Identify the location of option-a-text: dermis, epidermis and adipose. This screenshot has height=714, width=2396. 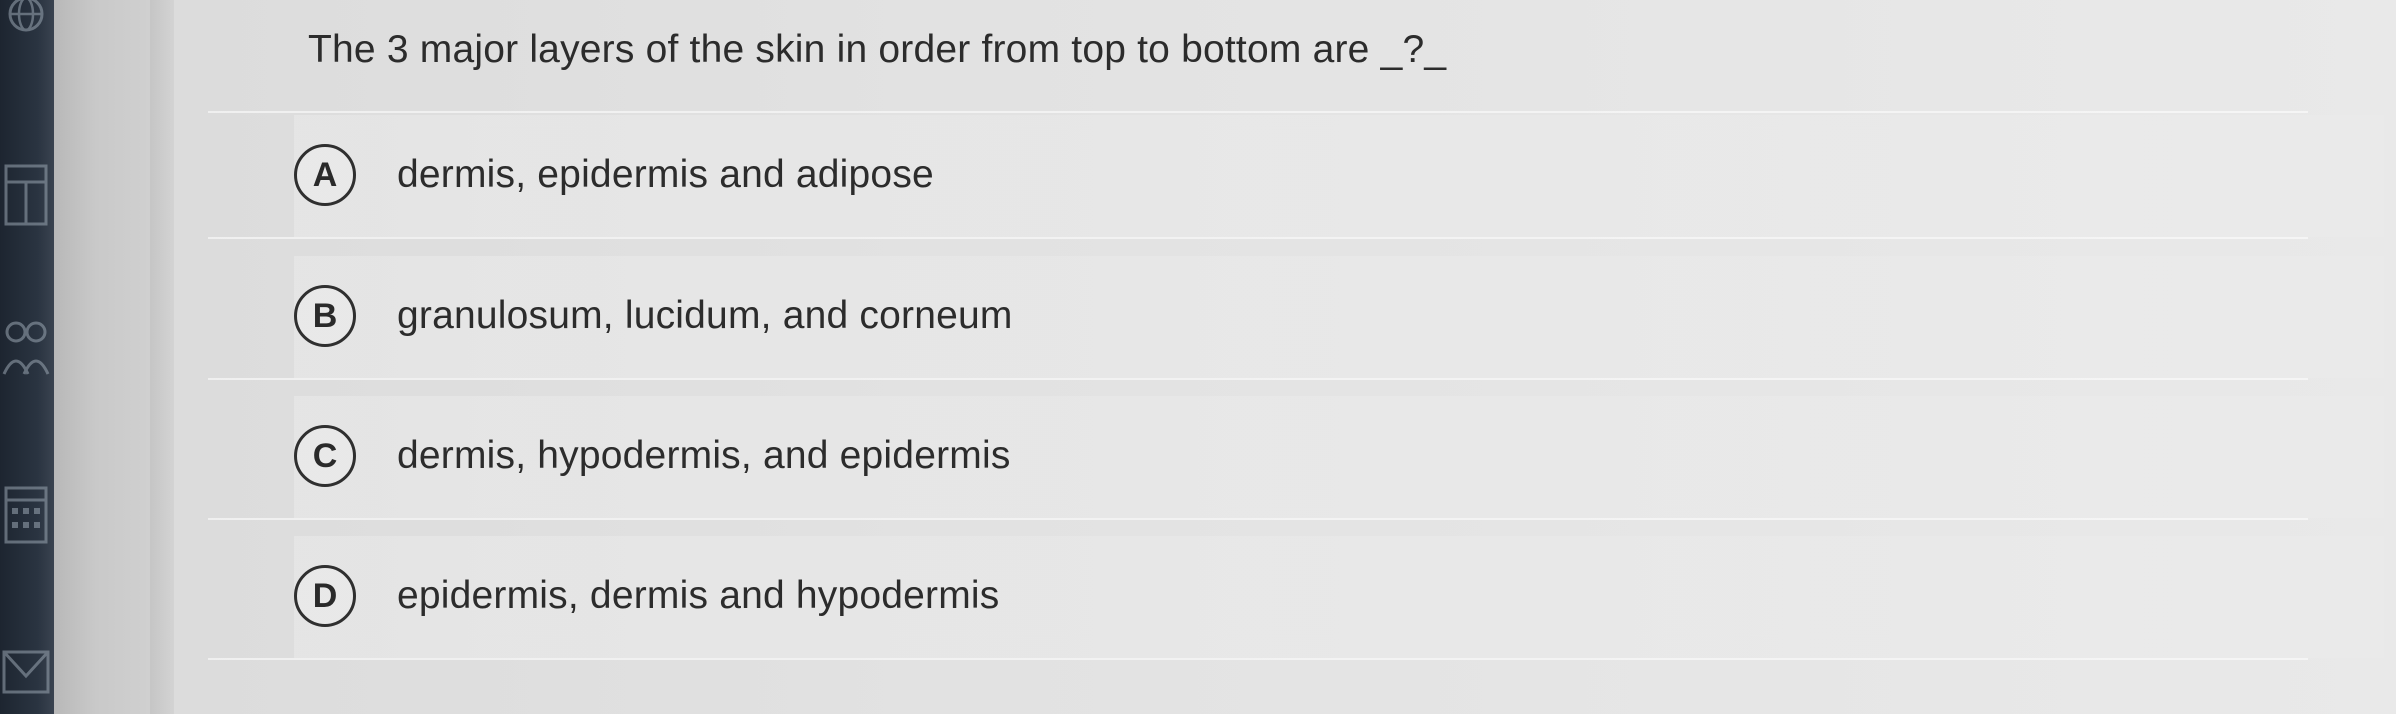
(665, 175).